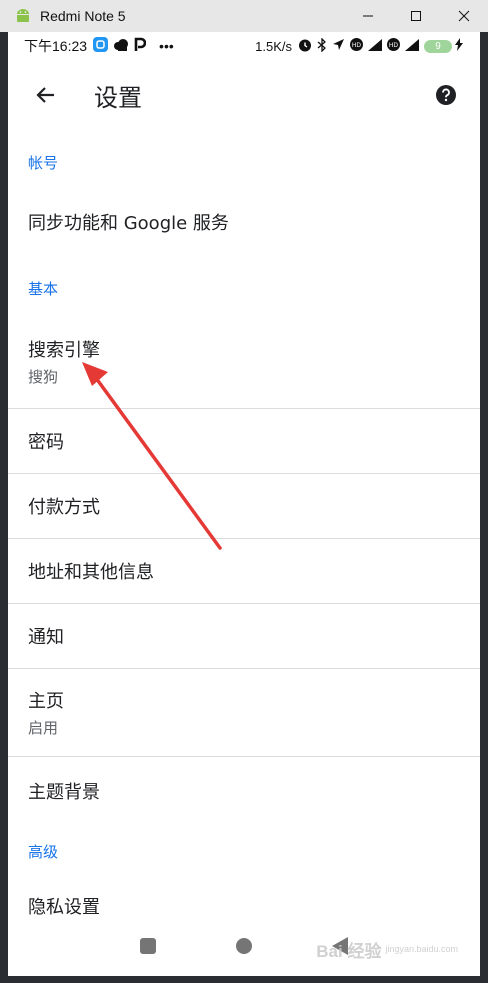 This screenshot has height=983, width=488. Describe the element at coordinates (459, 46) in the screenshot. I see `charging-icon` at that location.